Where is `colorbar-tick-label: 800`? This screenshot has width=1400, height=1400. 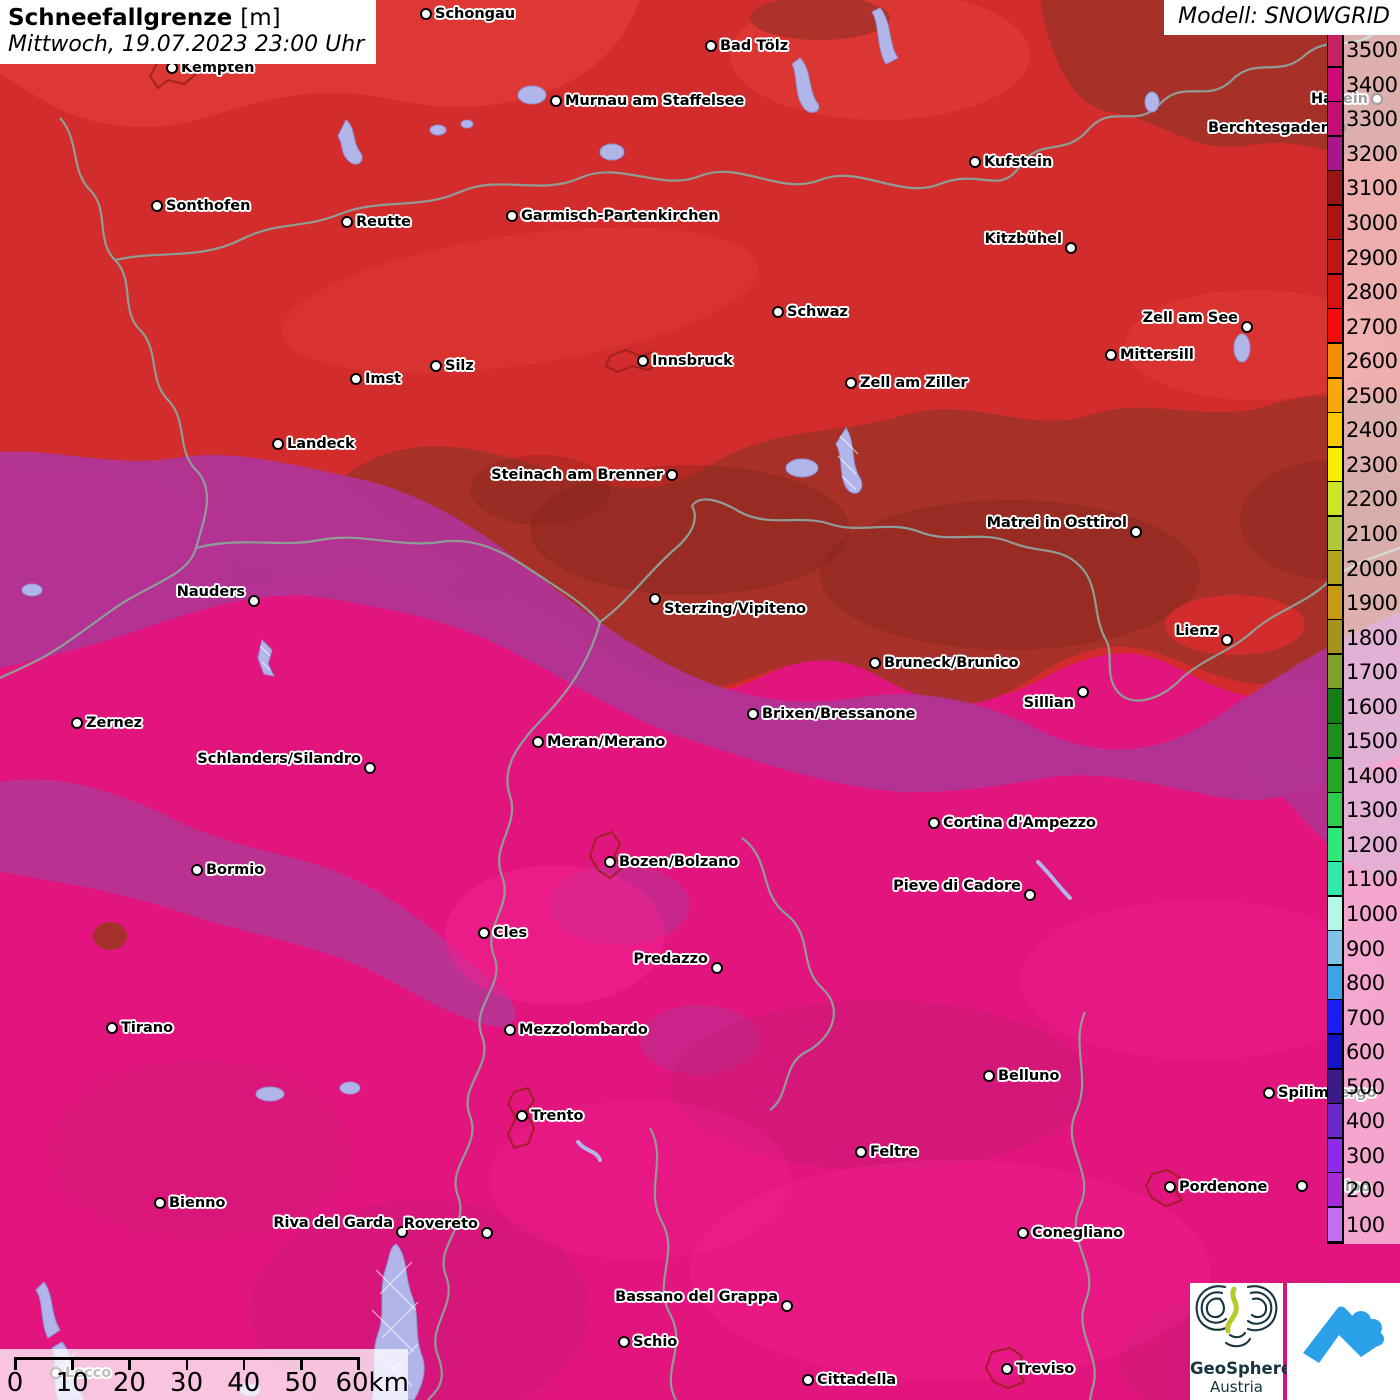
colorbar-tick-label: 800 is located at coordinates (1365, 983).